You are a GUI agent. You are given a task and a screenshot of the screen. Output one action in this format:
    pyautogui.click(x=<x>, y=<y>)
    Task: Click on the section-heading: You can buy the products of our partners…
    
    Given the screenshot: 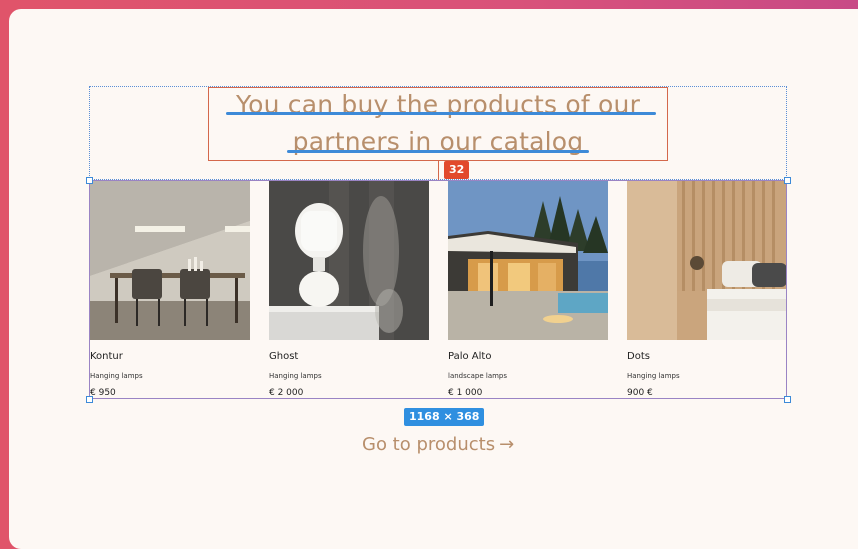 What is the action you would take?
    pyautogui.click(x=438, y=123)
    